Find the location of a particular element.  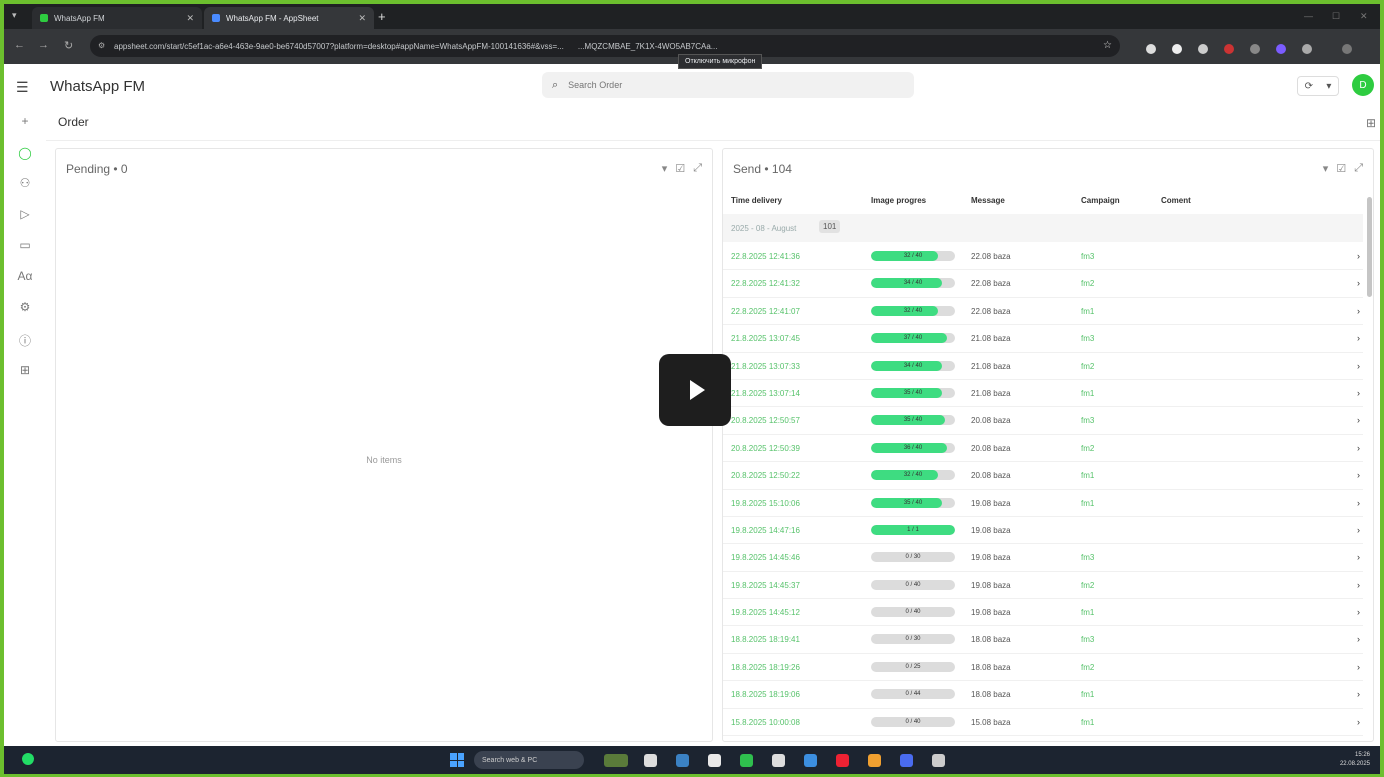

forward-icon: → is located at coordinates (43, 45).